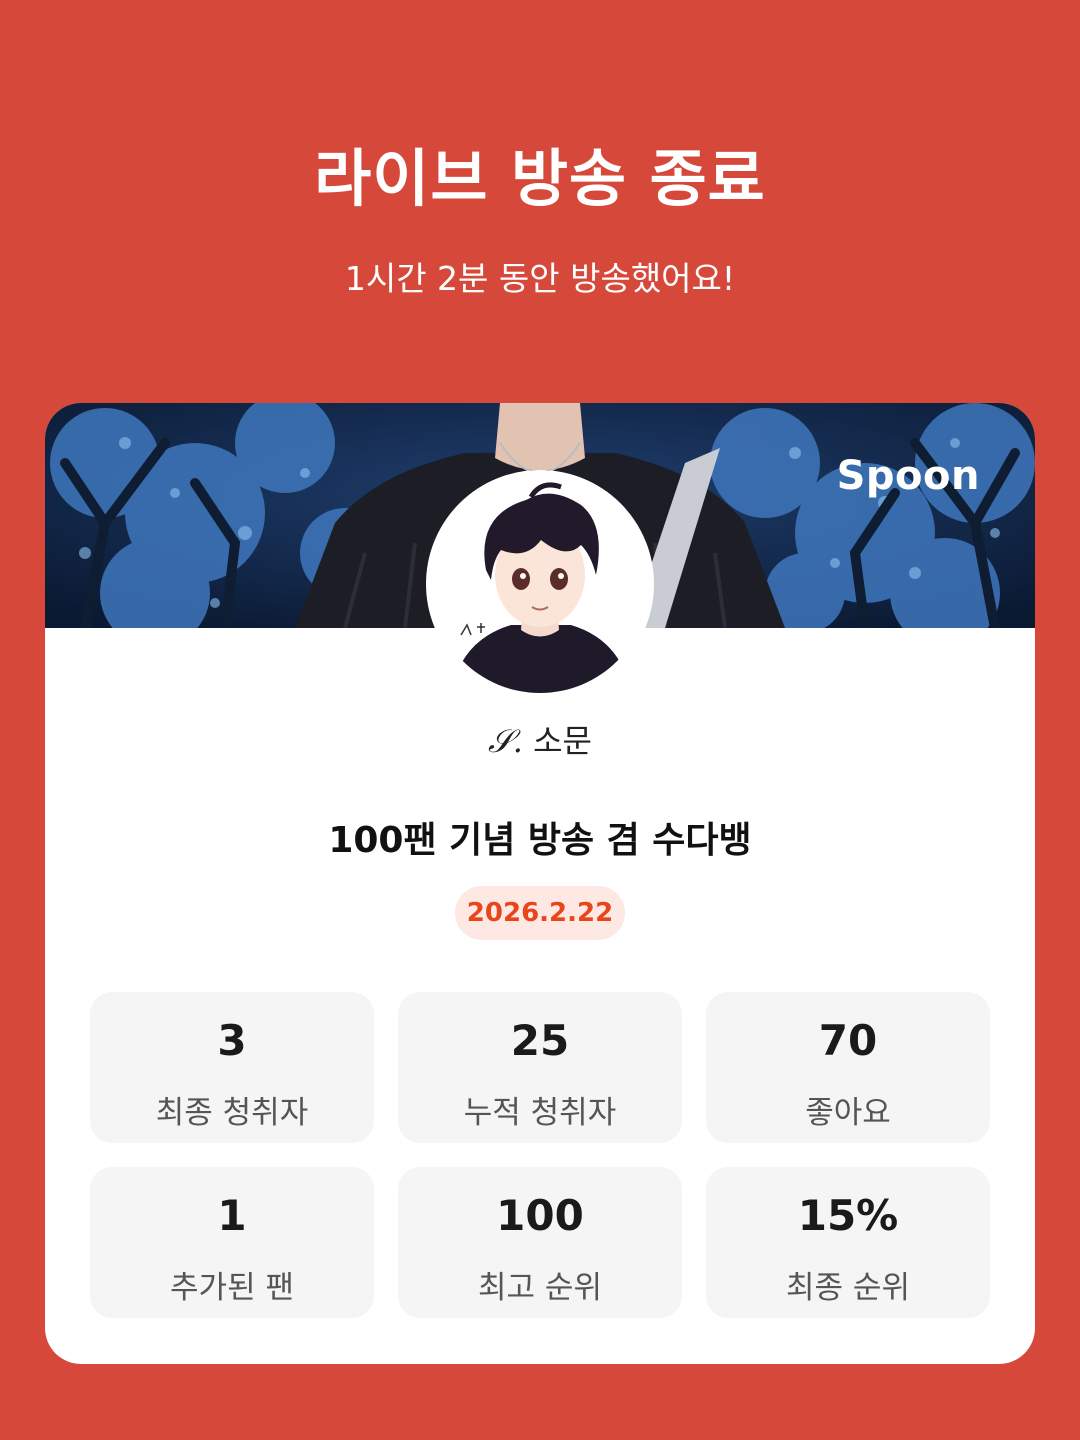  What do you see at coordinates (540, 1288) in the screenshot?
I see `stat-label: 최고 순위` at bounding box center [540, 1288].